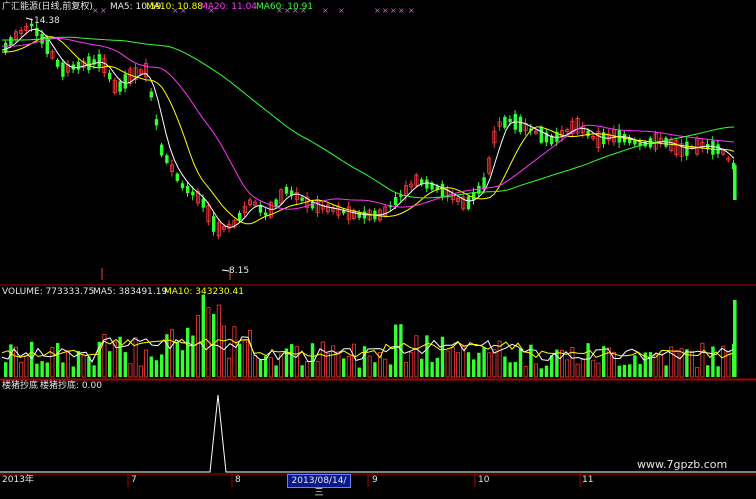  I want to click on volume-label: VOLUME: 773333.75, so click(48, 292).